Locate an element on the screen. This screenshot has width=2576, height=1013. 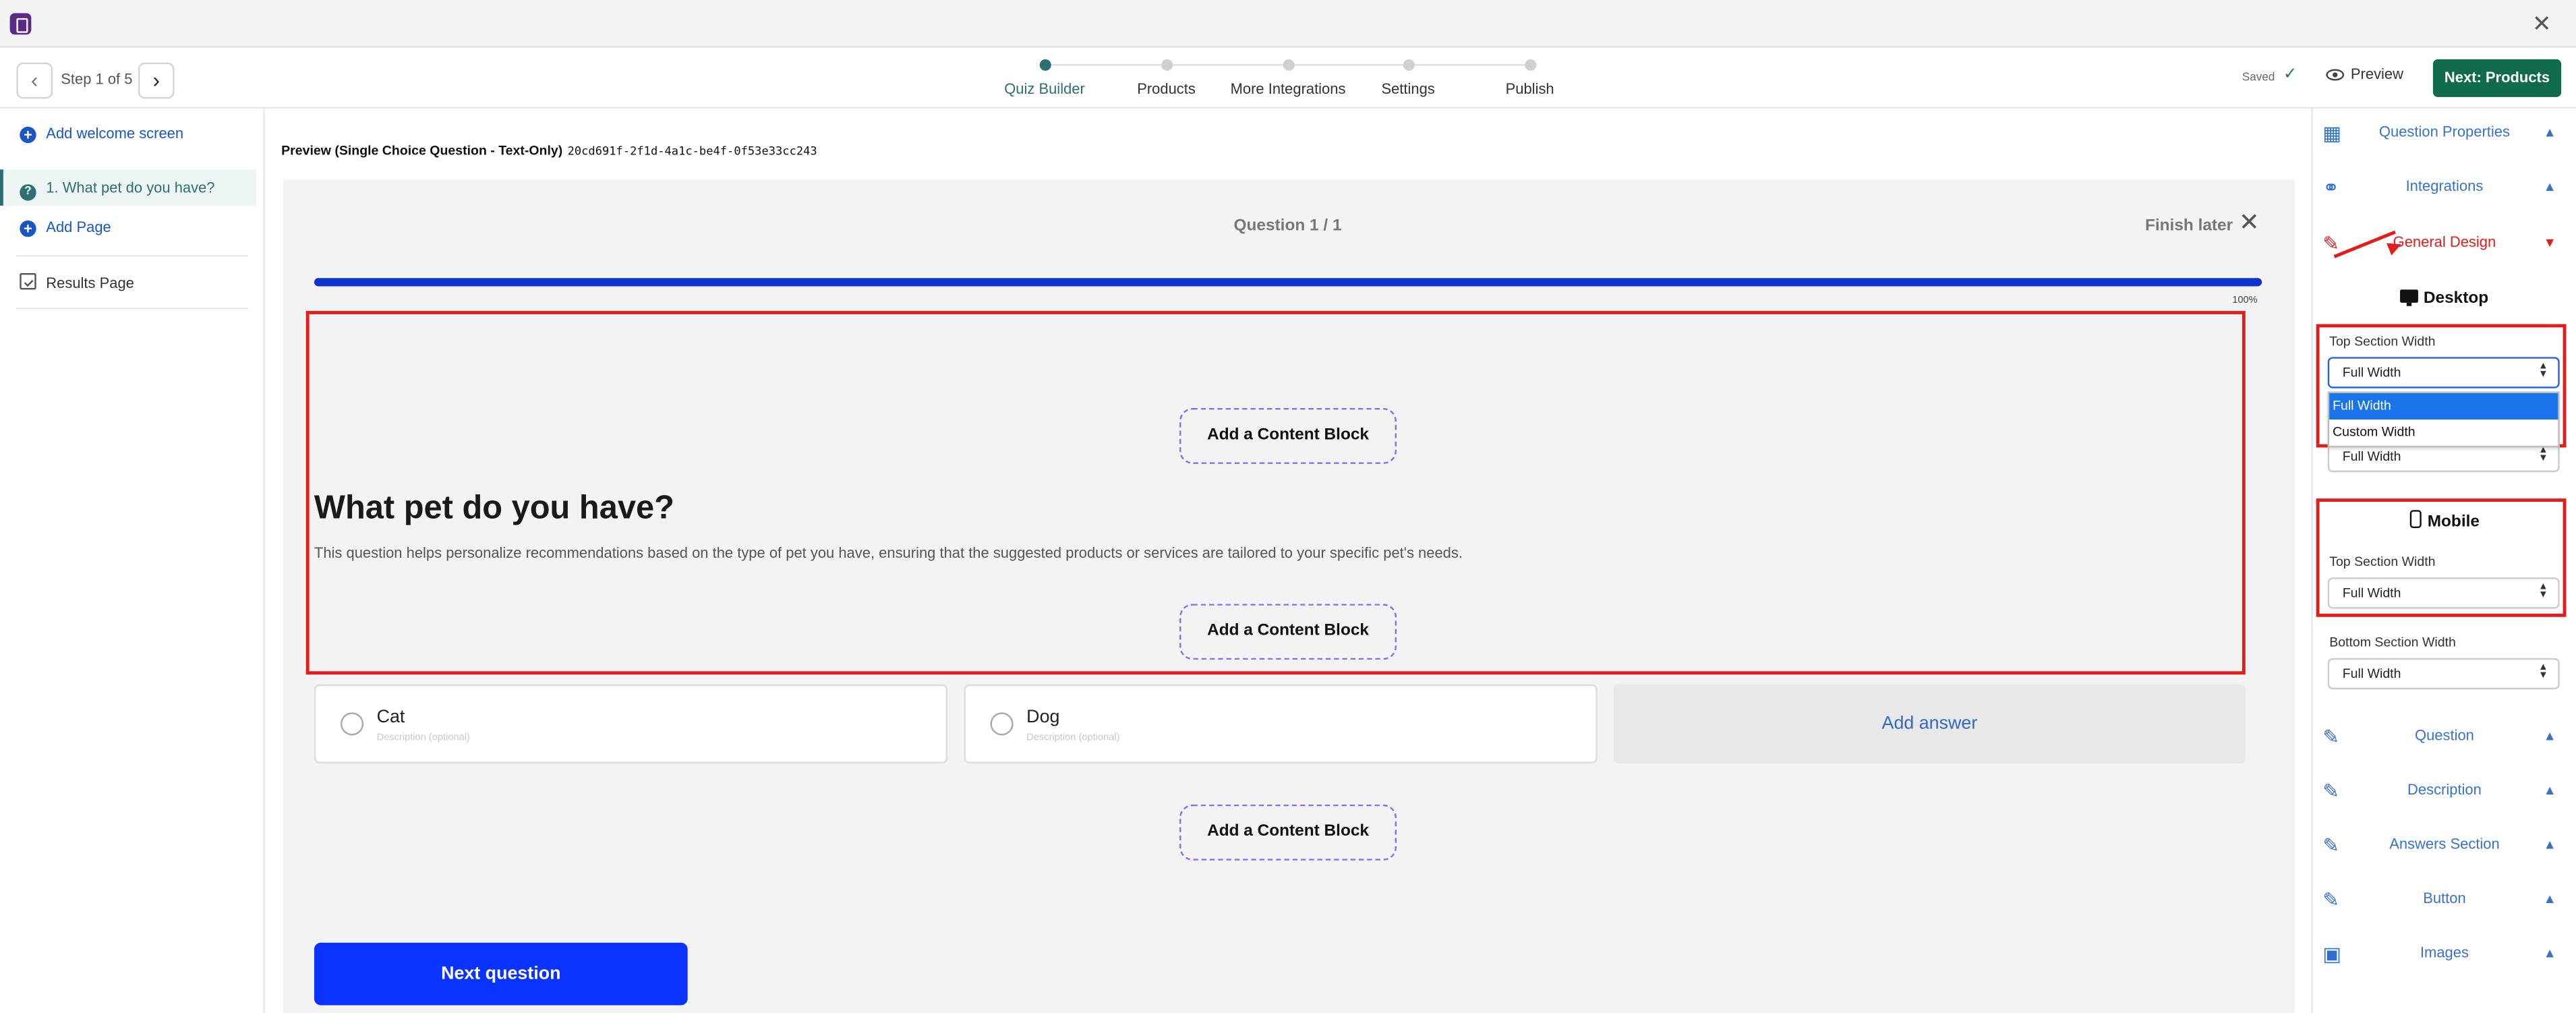
dropdown-option-full-width: Full Width is located at coordinates (2444, 406).